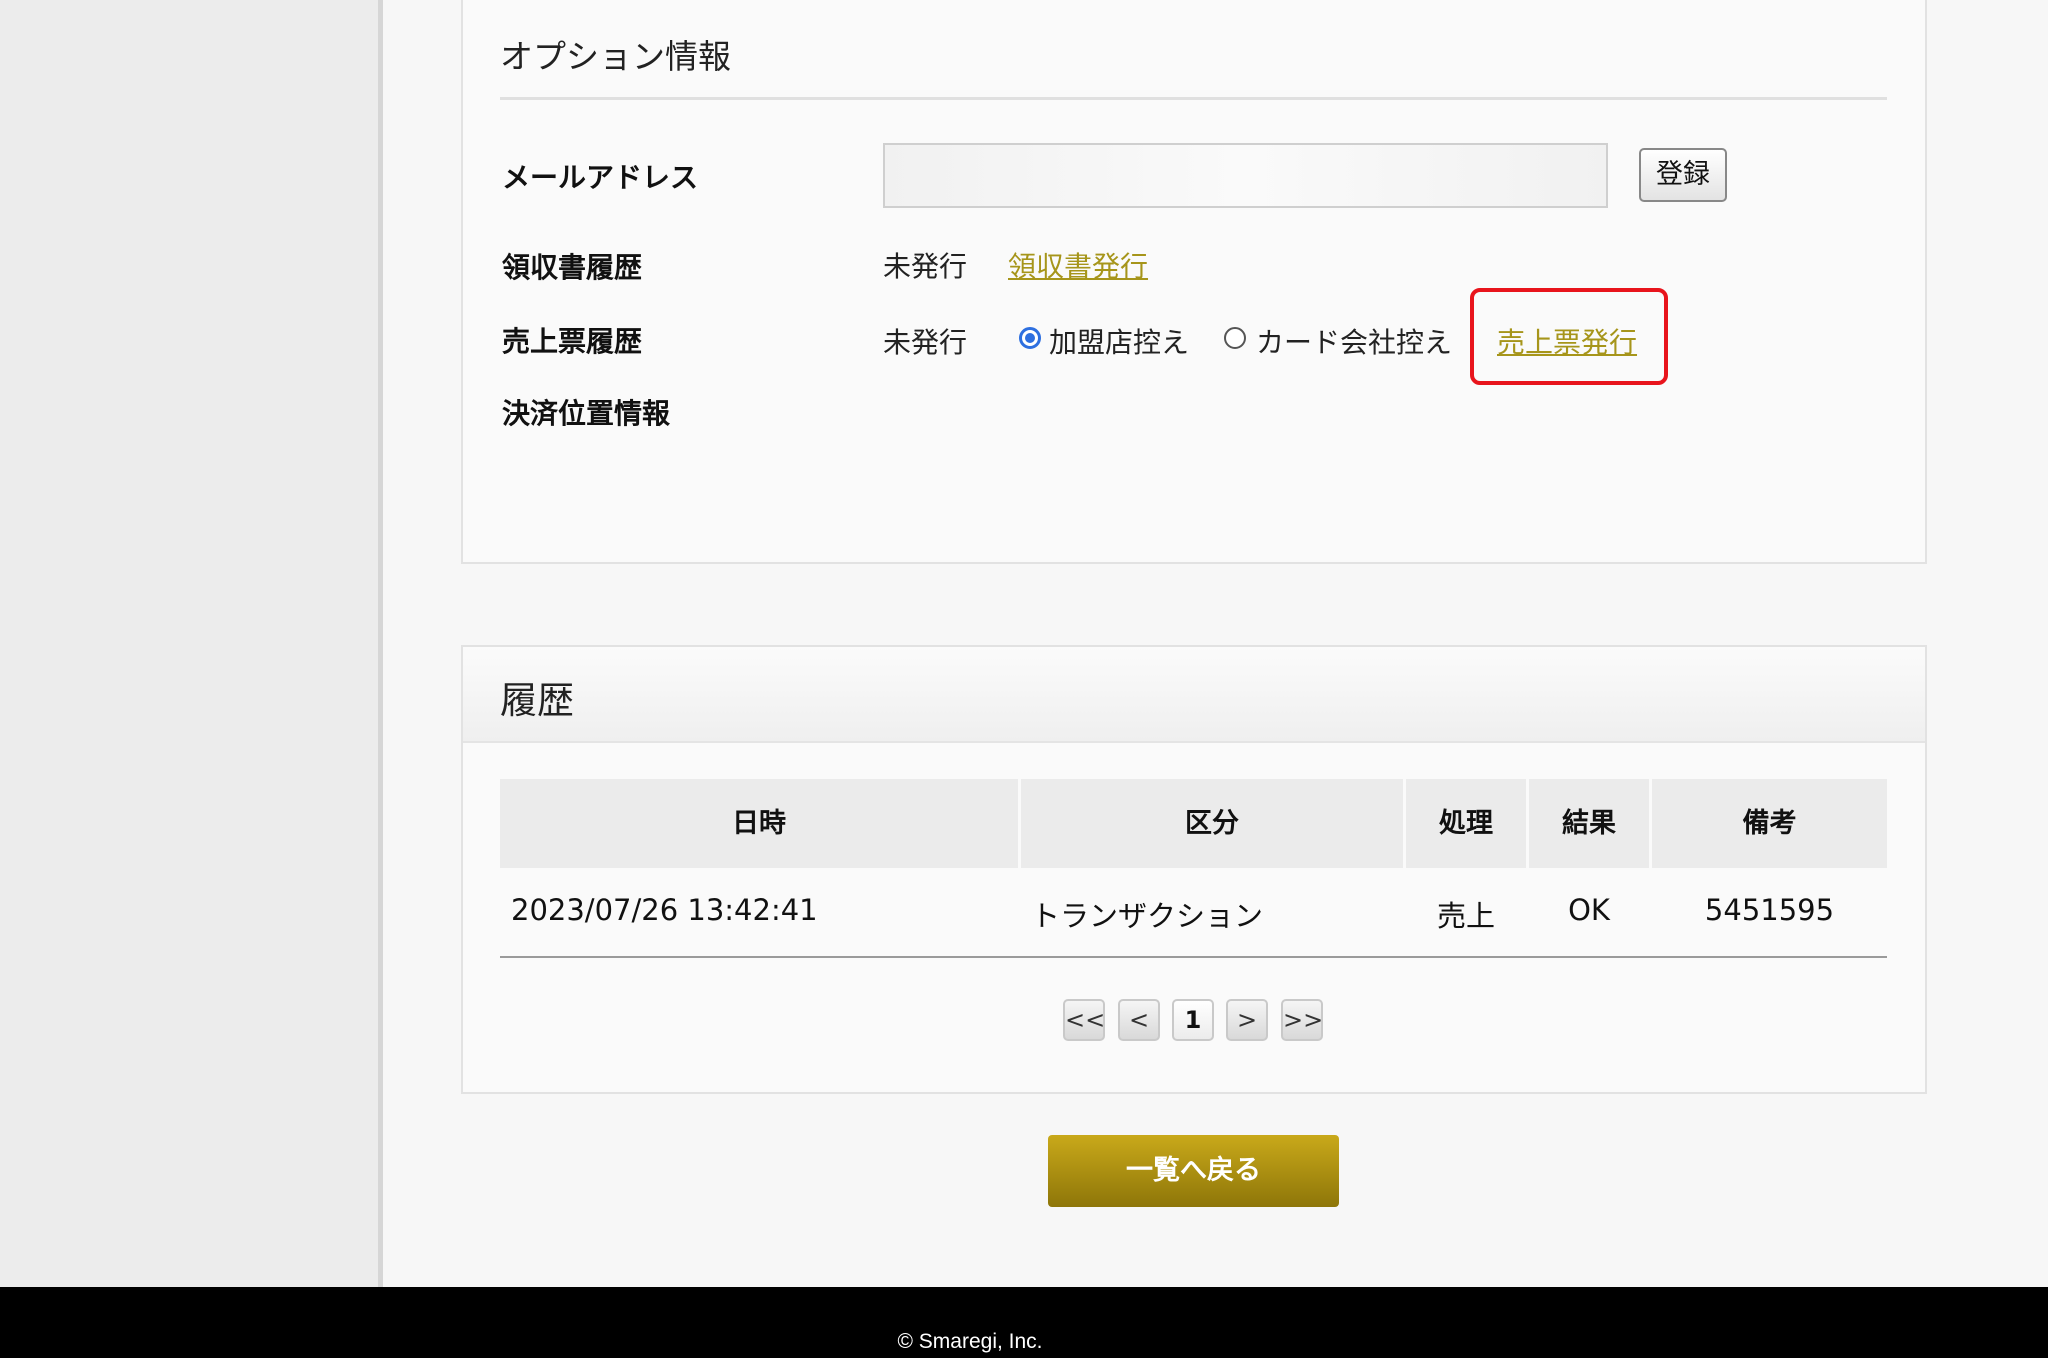 Image resolution: width=2048 pixels, height=1358 pixels. What do you see at coordinates (1769, 910) in the screenshot?
I see `cell-note: 5451595` at bounding box center [1769, 910].